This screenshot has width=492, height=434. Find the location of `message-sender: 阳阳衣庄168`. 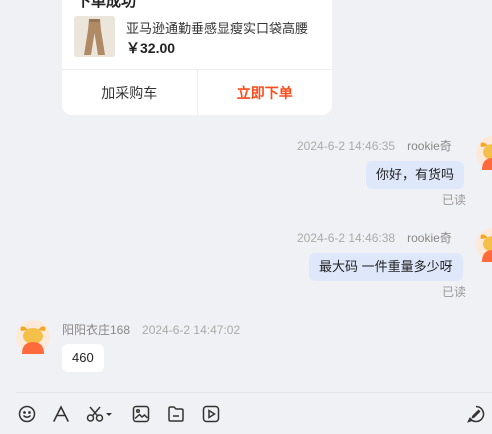

message-sender: 阳阳衣庄168 is located at coordinates (96, 330).